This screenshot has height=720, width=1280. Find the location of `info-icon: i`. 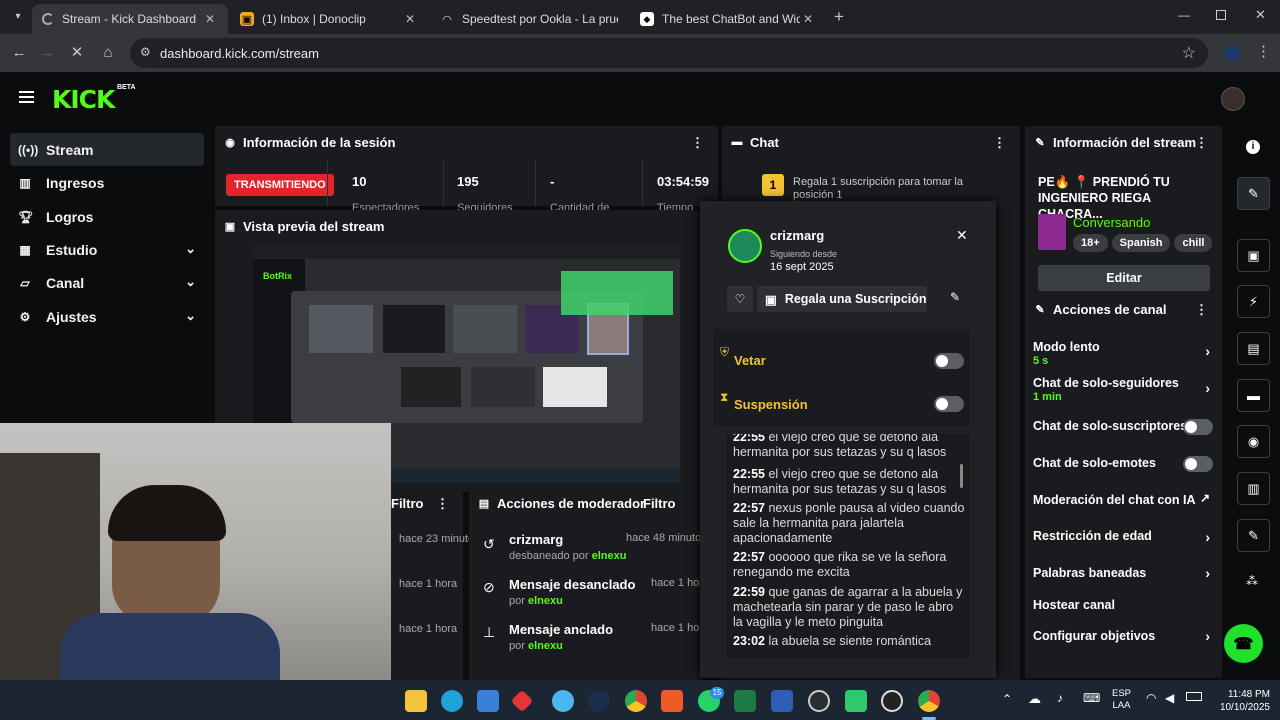

info-icon: i is located at coordinates (1253, 147).